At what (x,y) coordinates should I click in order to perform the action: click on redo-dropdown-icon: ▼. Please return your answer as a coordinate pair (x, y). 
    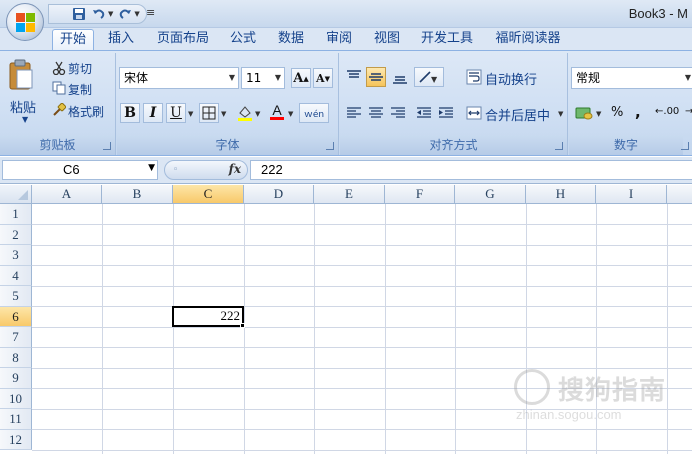
    Looking at the image, I should click on (136, 14).